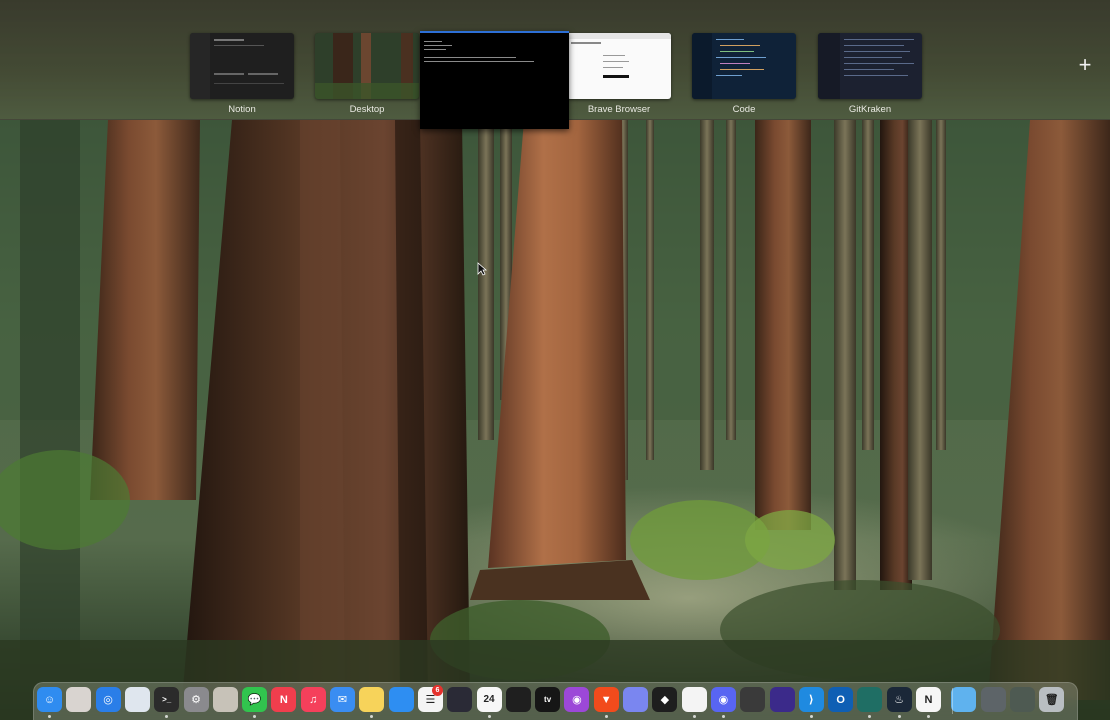 Image resolution: width=1110 pixels, height=720 pixels. What do you see at coordinates (372, 699) in the screenshot?
I see `notes-icon` at bounding box center [372, 699].